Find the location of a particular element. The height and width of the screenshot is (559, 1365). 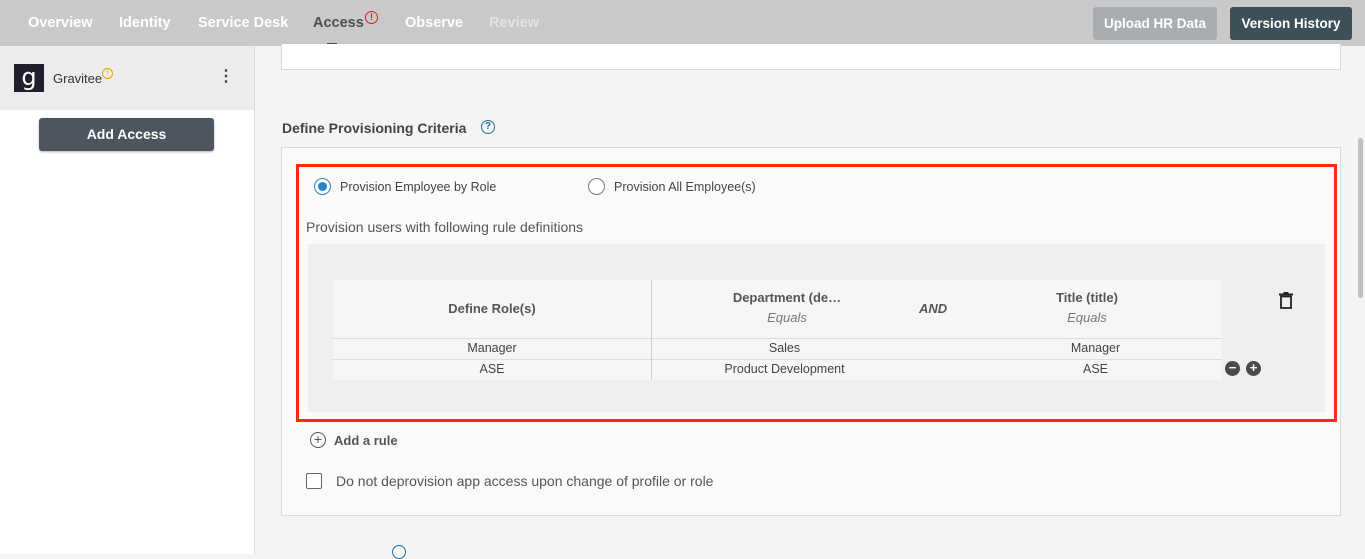

tab-access: Access is located at coordinates (338, 23).